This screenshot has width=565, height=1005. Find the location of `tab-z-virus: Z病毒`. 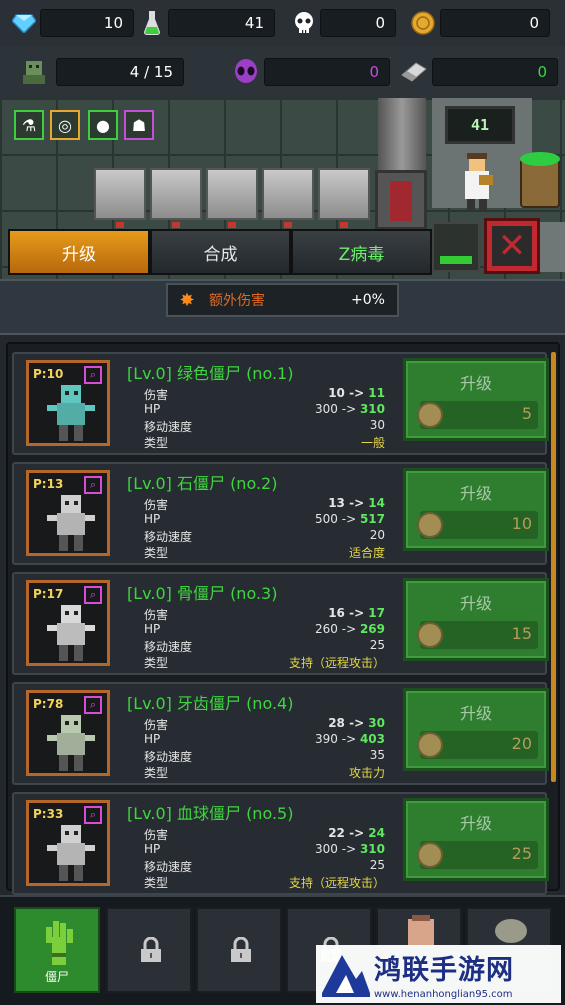

tab-z-virus: Z病毒 is located at coordinates (361, 252).